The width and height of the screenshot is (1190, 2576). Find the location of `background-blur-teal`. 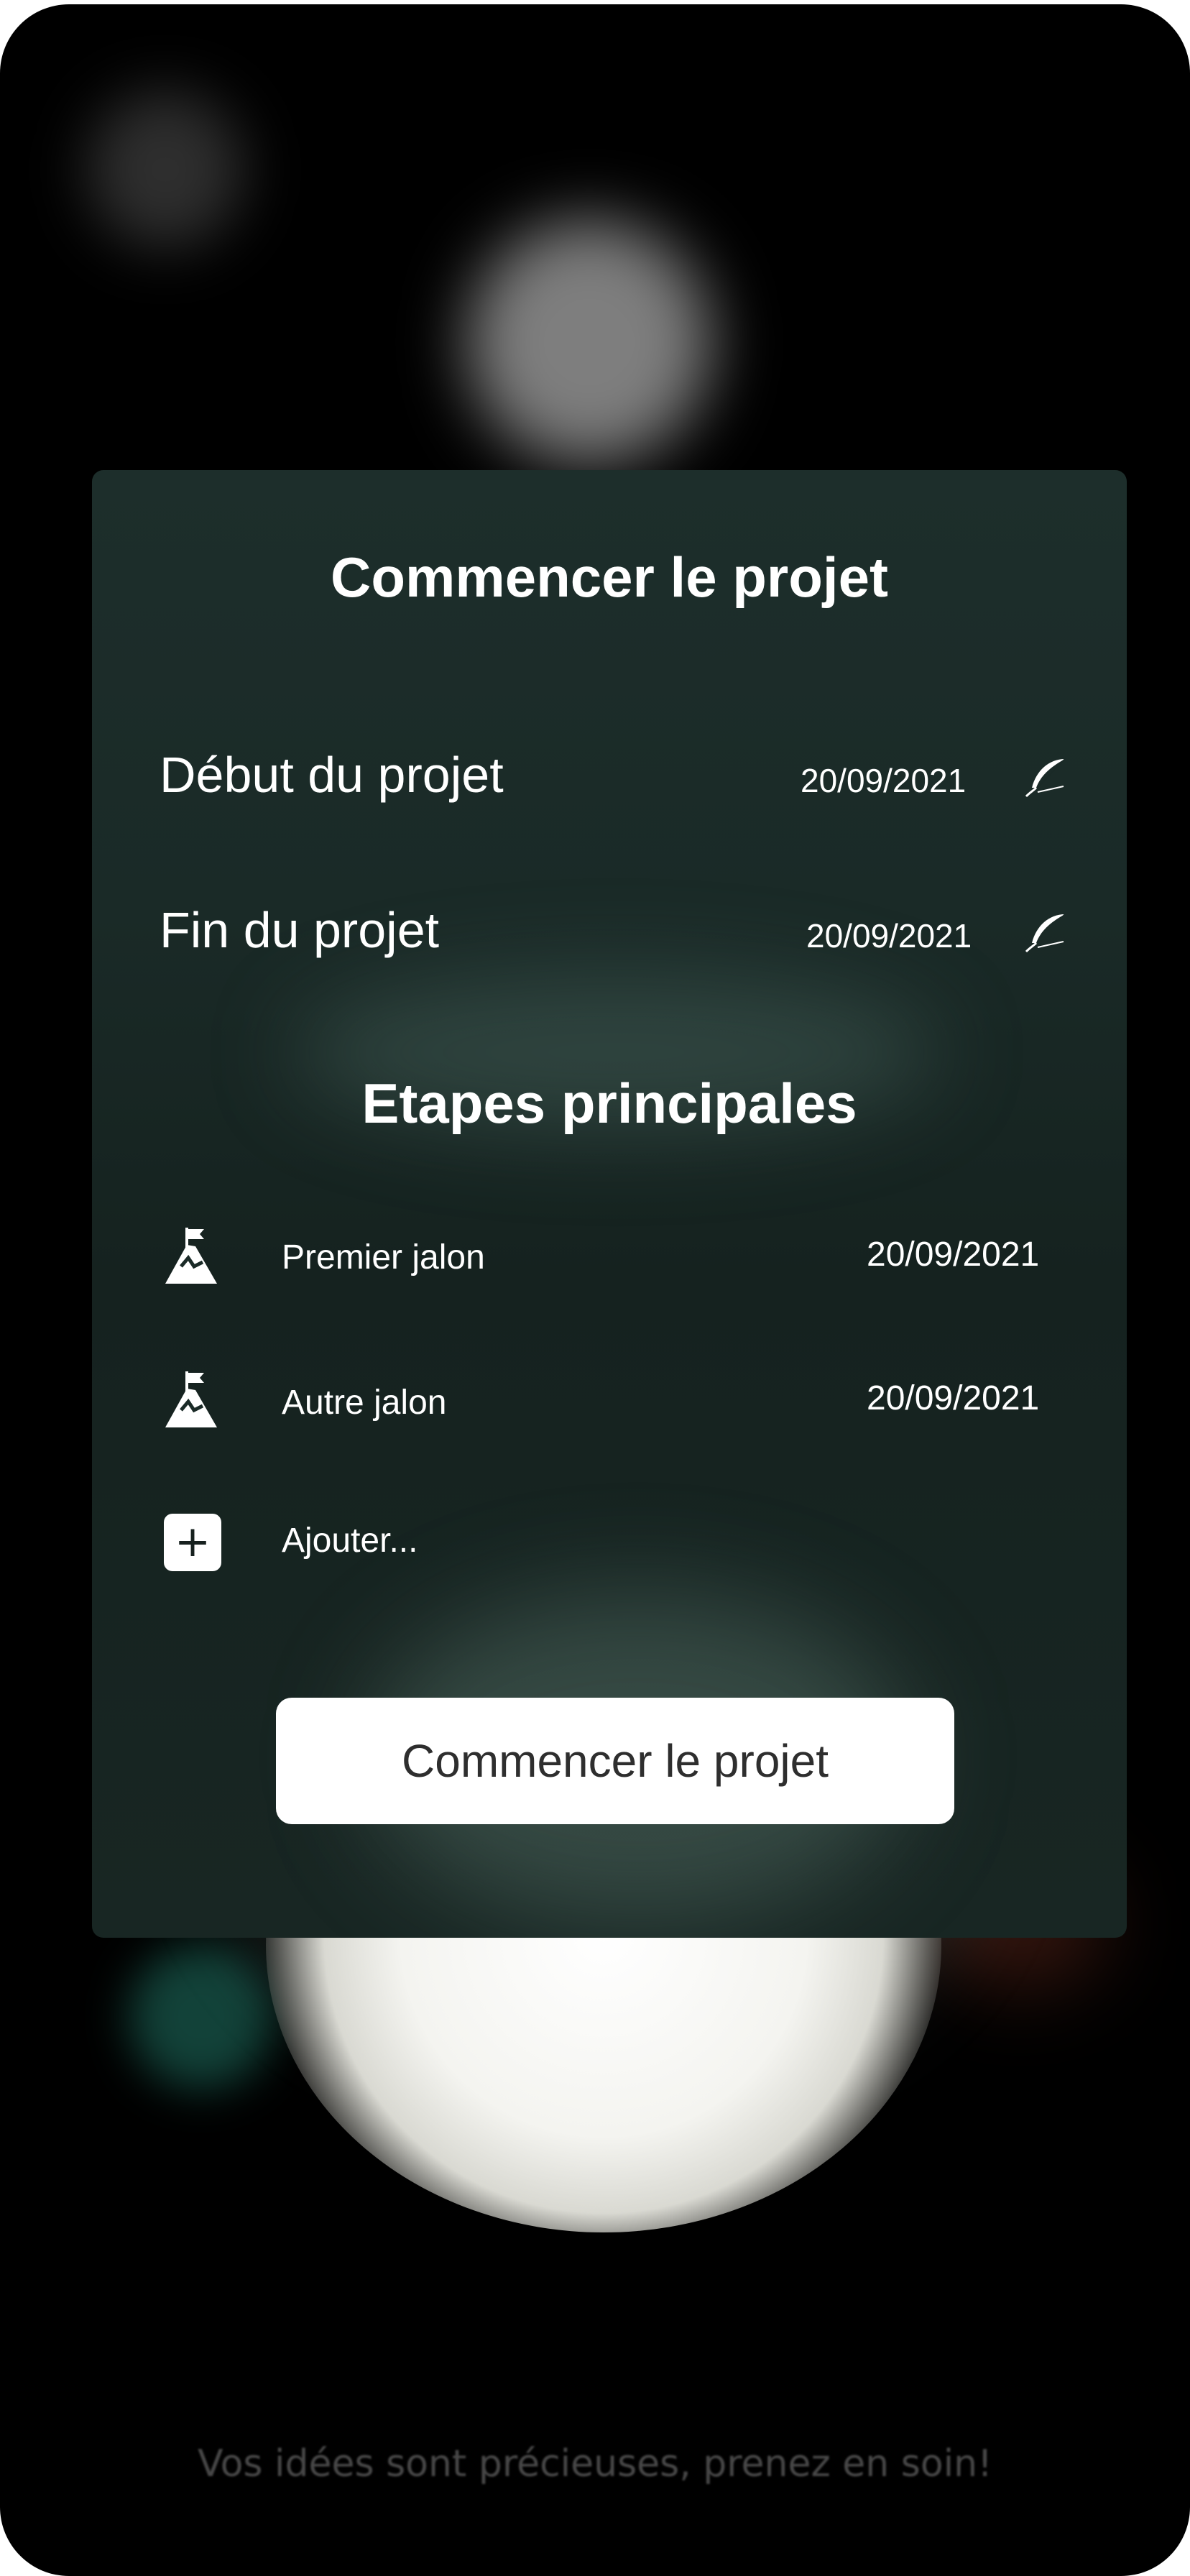

background-blur-teal is located at coordinates (201, 2017).